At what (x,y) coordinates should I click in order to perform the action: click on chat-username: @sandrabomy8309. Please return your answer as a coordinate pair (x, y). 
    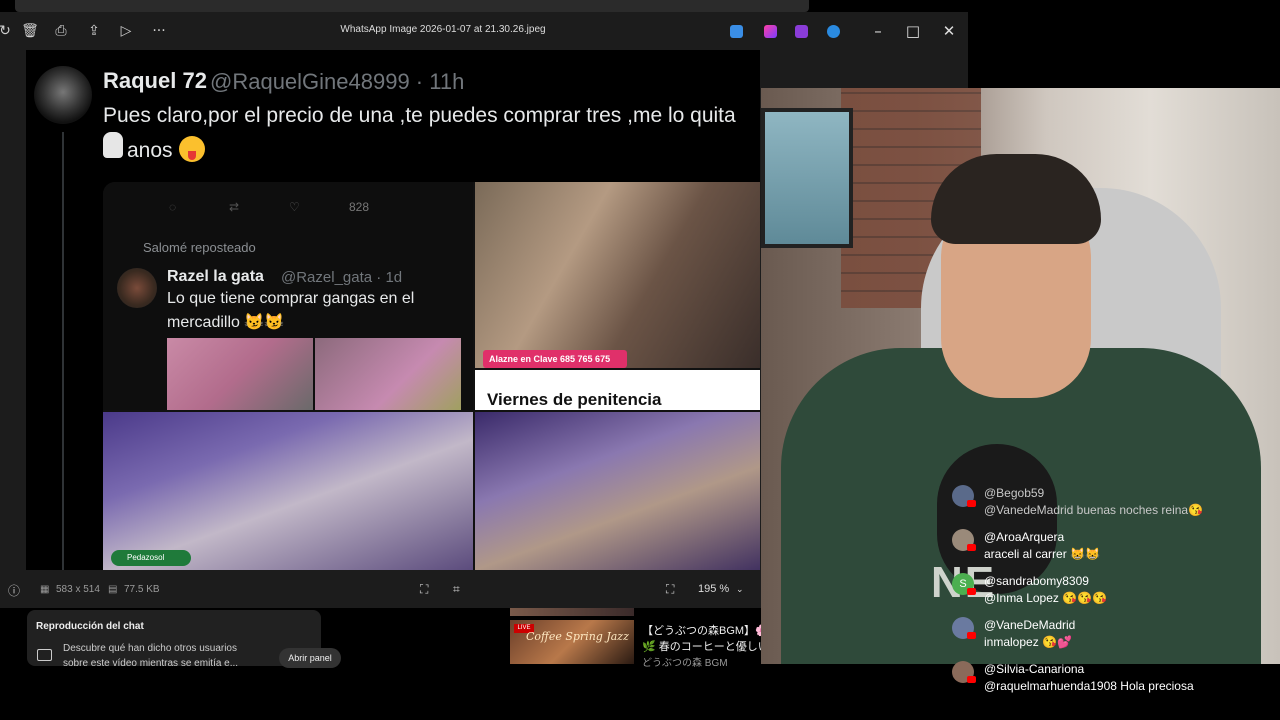
    Looking at the image, I should click on (1036, 581).